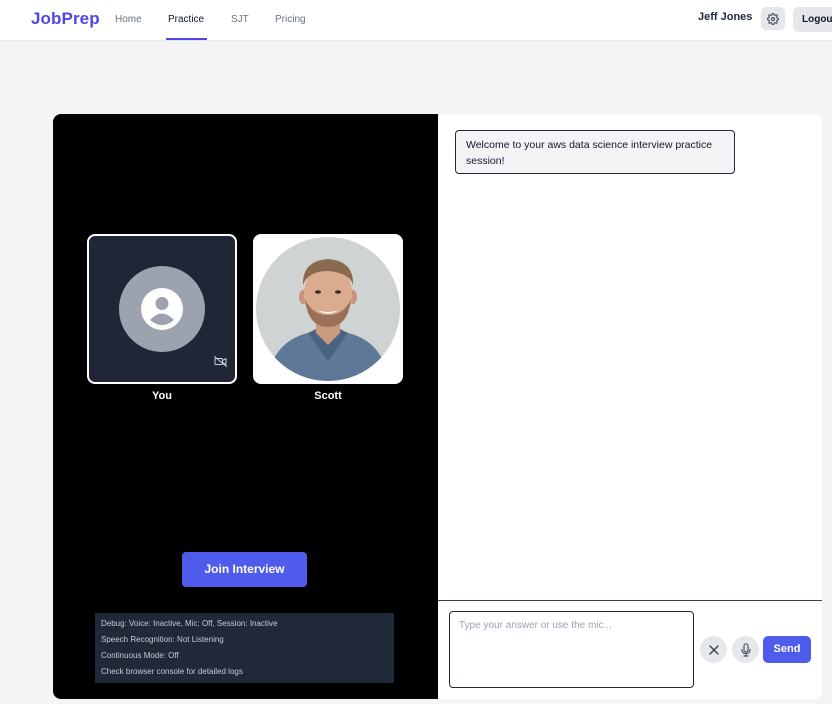  What do you see at coordinates (725, 17) in the screenshot?
I see `user-name: Jeff Jones` at bounding box center [725, 17].